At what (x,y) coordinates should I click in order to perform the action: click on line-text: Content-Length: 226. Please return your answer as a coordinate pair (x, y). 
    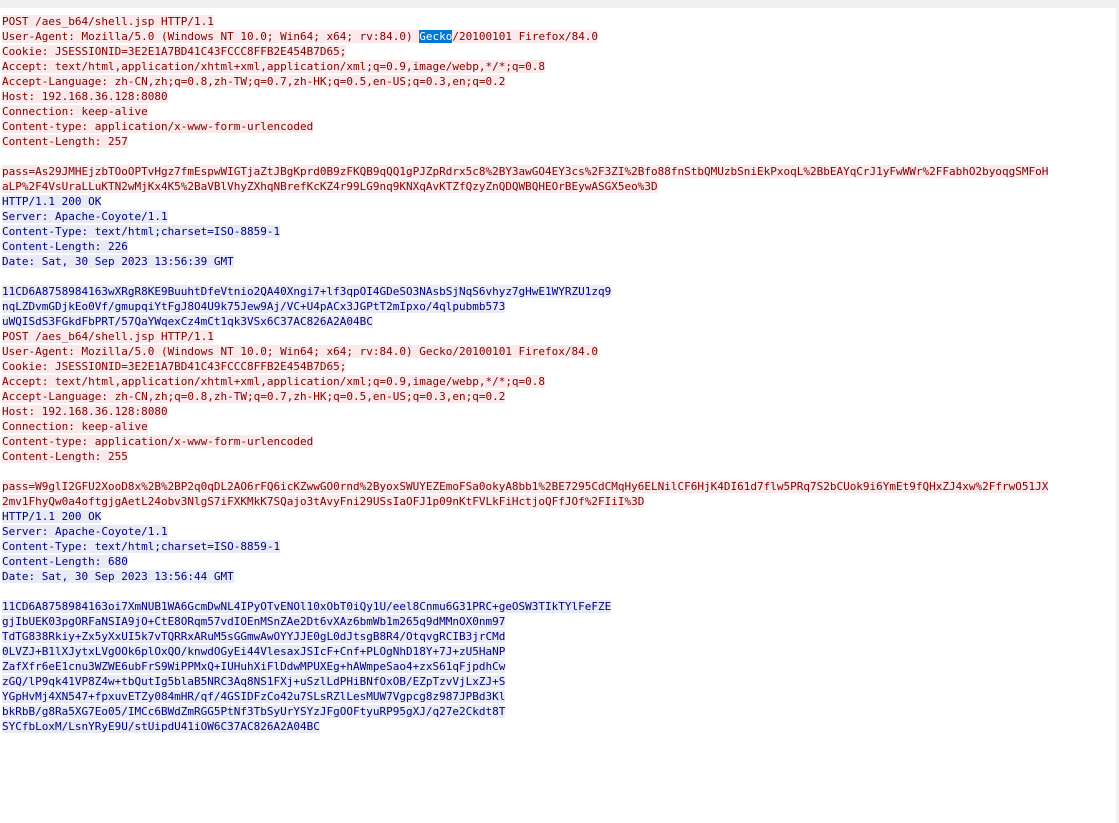
    Looking at the image, I should click on (65, 246).